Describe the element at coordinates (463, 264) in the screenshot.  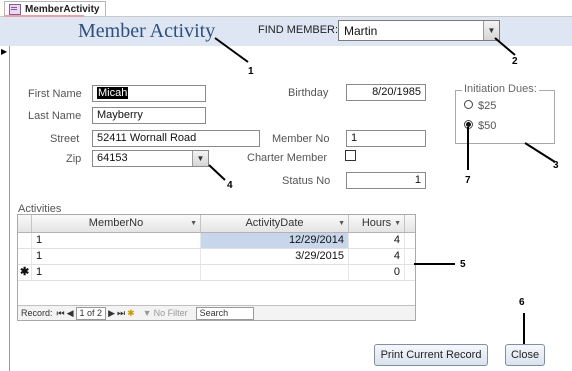
I see `callout-number-5: 5` at that location.